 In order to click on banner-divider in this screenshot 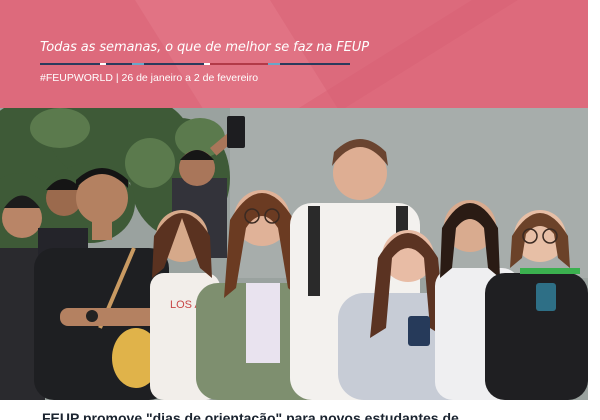, I will do `click(195, 64)`.